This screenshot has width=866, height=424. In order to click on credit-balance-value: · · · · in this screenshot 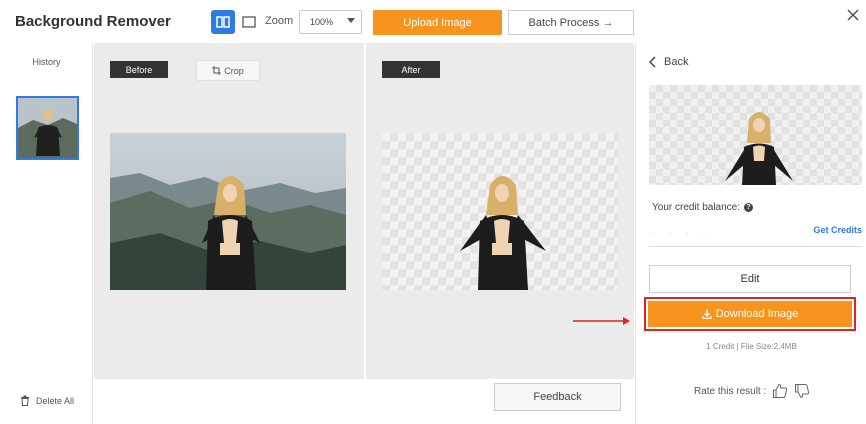, I will do `click(682, 233)`.